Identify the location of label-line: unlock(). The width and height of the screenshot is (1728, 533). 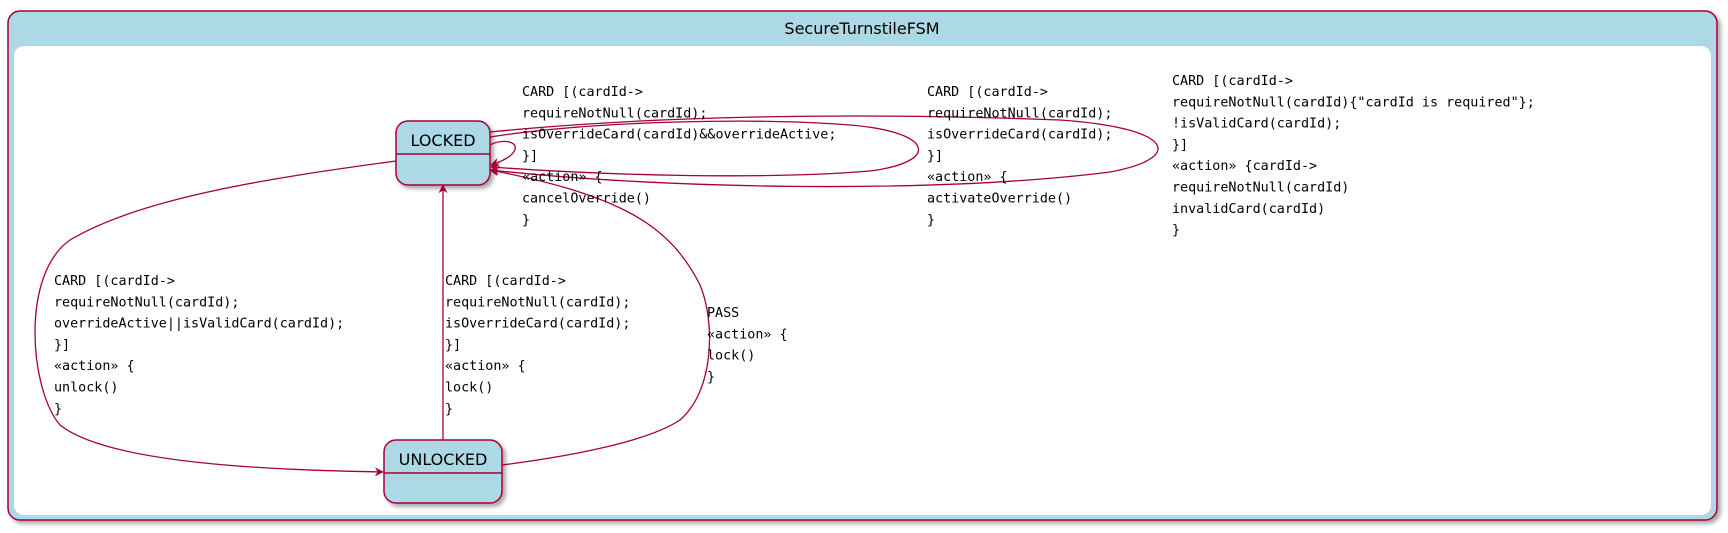
(86, 388).